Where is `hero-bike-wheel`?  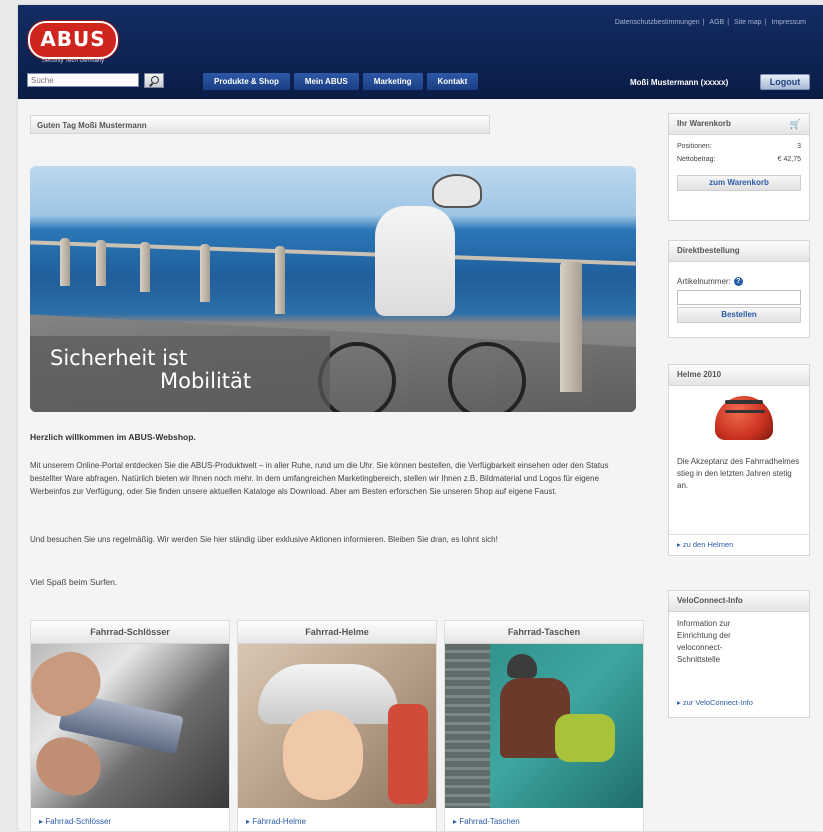
hero-bike-wheel is located at coordinates (487, 377).